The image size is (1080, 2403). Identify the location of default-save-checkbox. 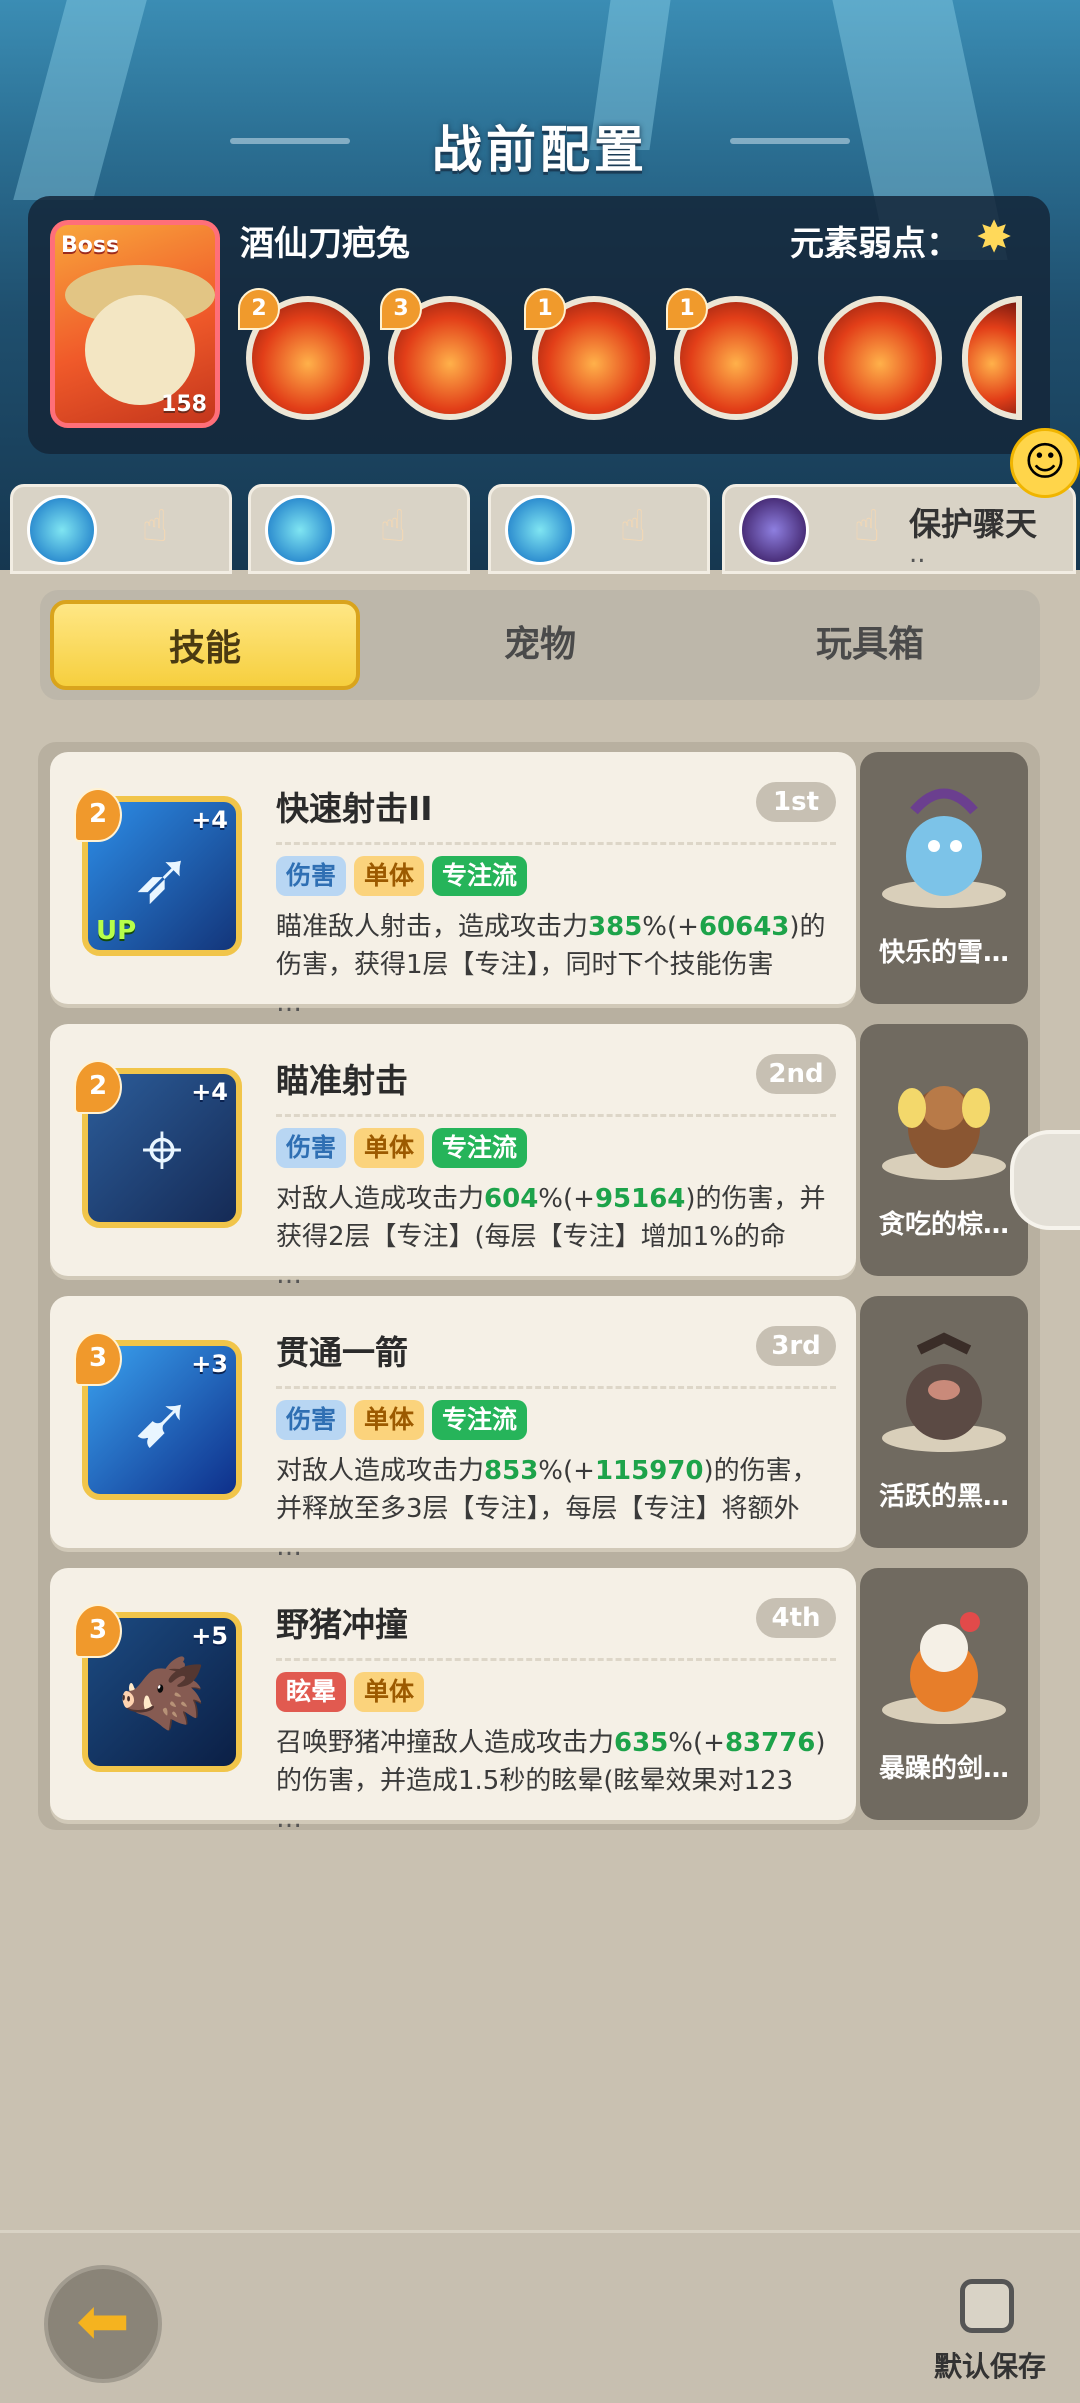
(987, 2306).